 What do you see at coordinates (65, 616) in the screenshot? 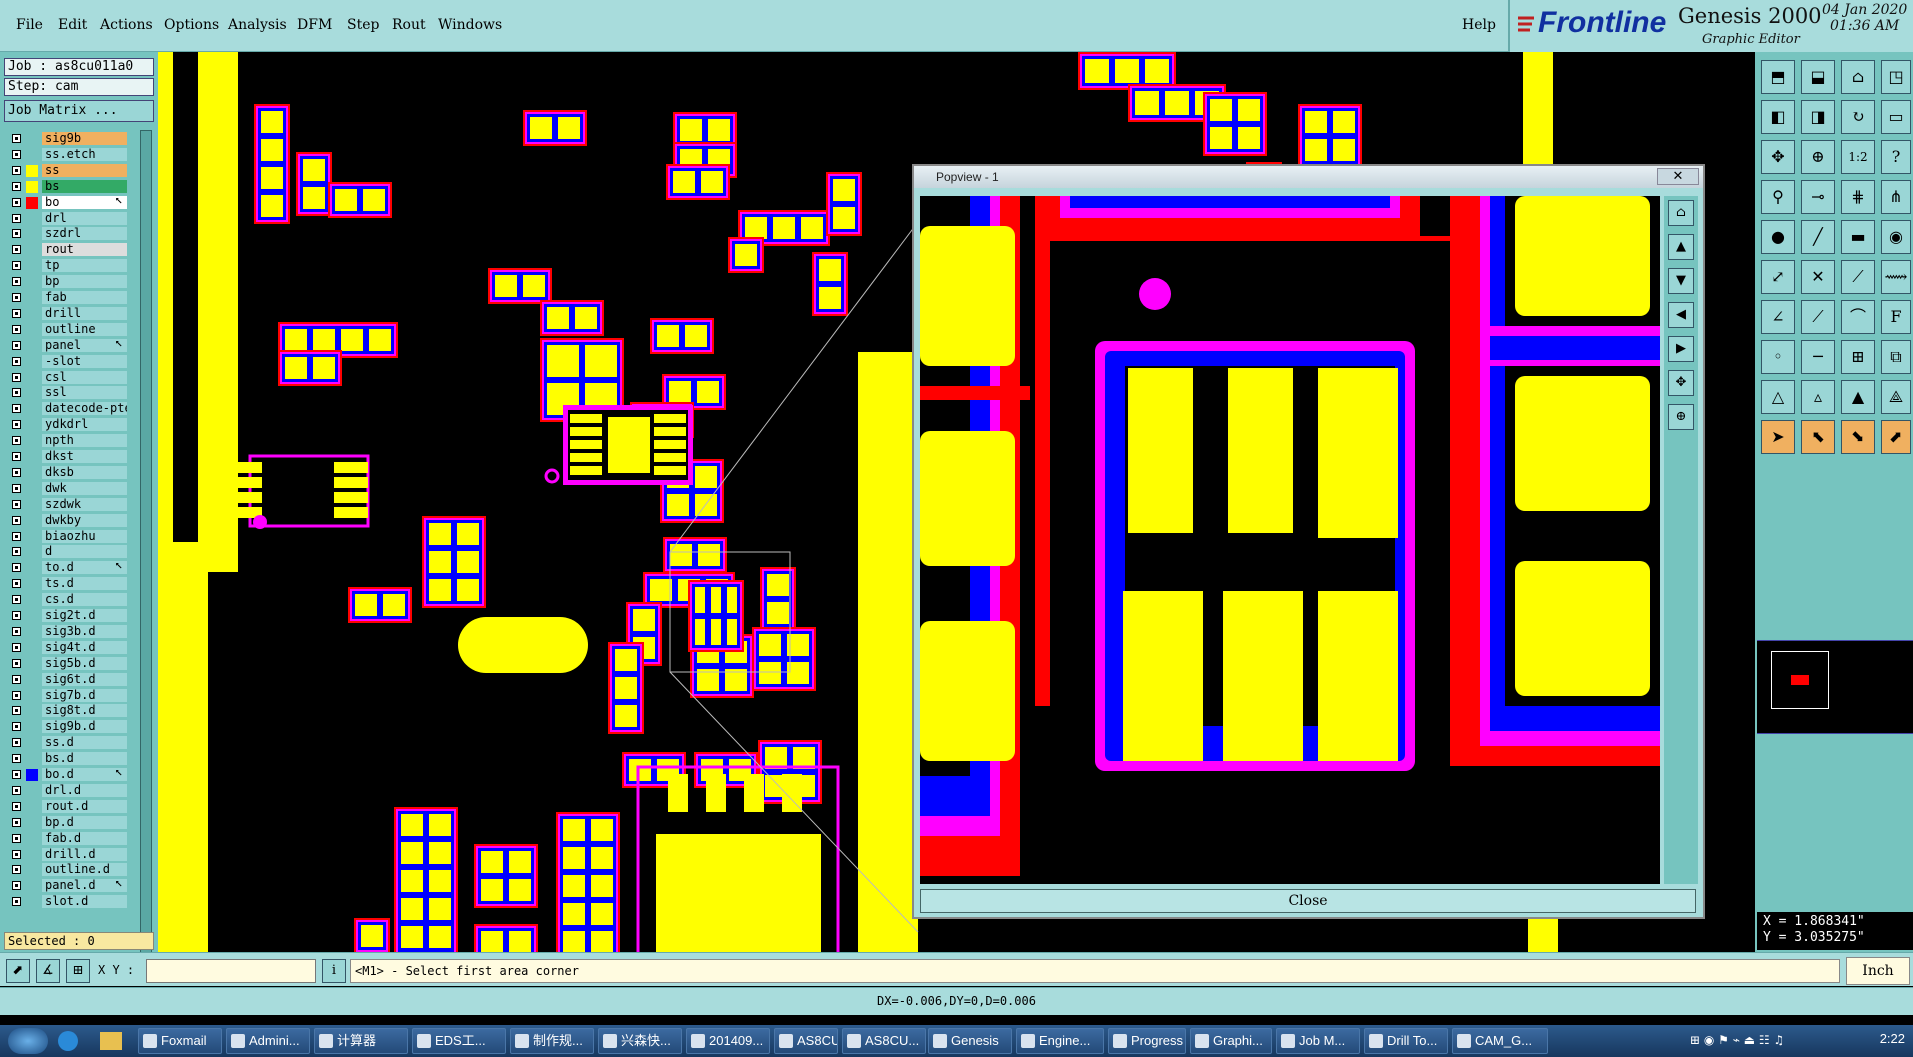
I see `layer-row: sig2t.d` at bounding box center [65, 616].